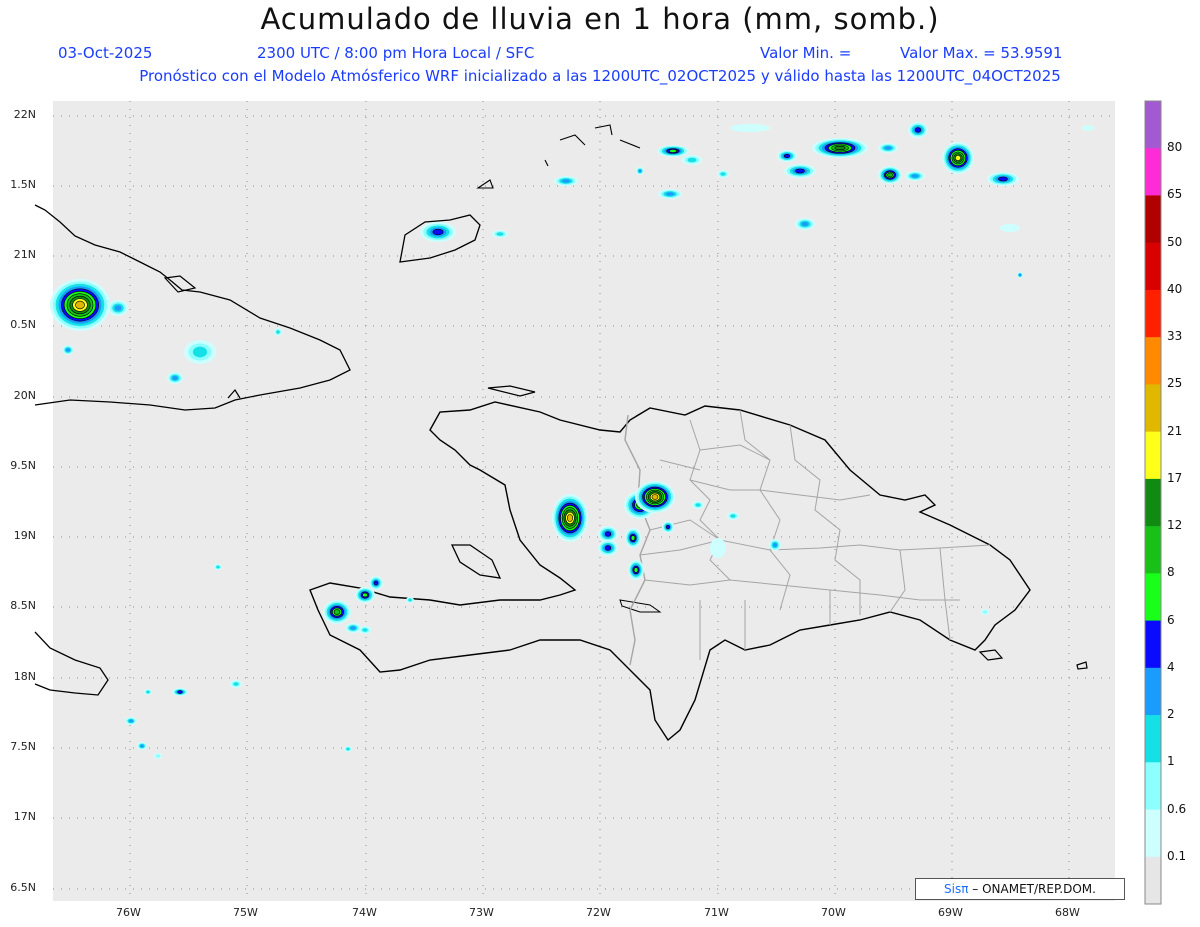 Image resolution: width=1200 pixels, height=927 pixels. I want to click on colorbar-label: 8, so click(1171, 572).